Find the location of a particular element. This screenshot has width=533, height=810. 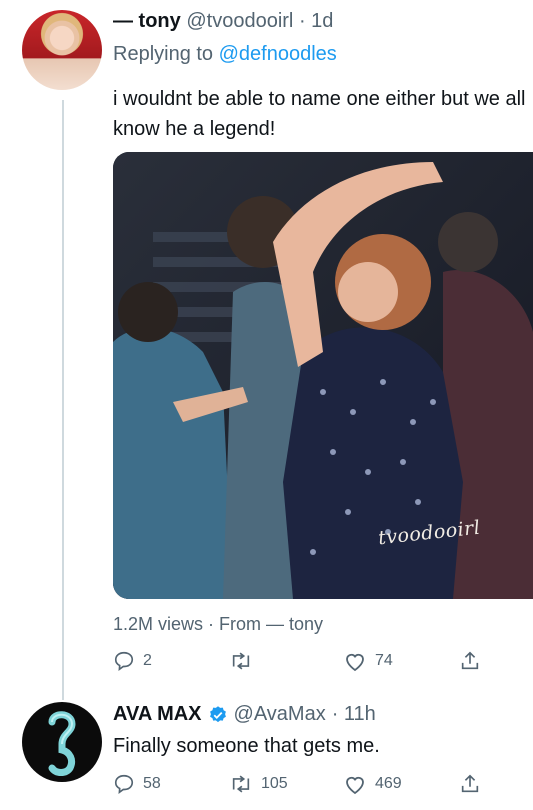

tweet-text-2: Finally someone that gets me. is located at coordinates (246, 746).